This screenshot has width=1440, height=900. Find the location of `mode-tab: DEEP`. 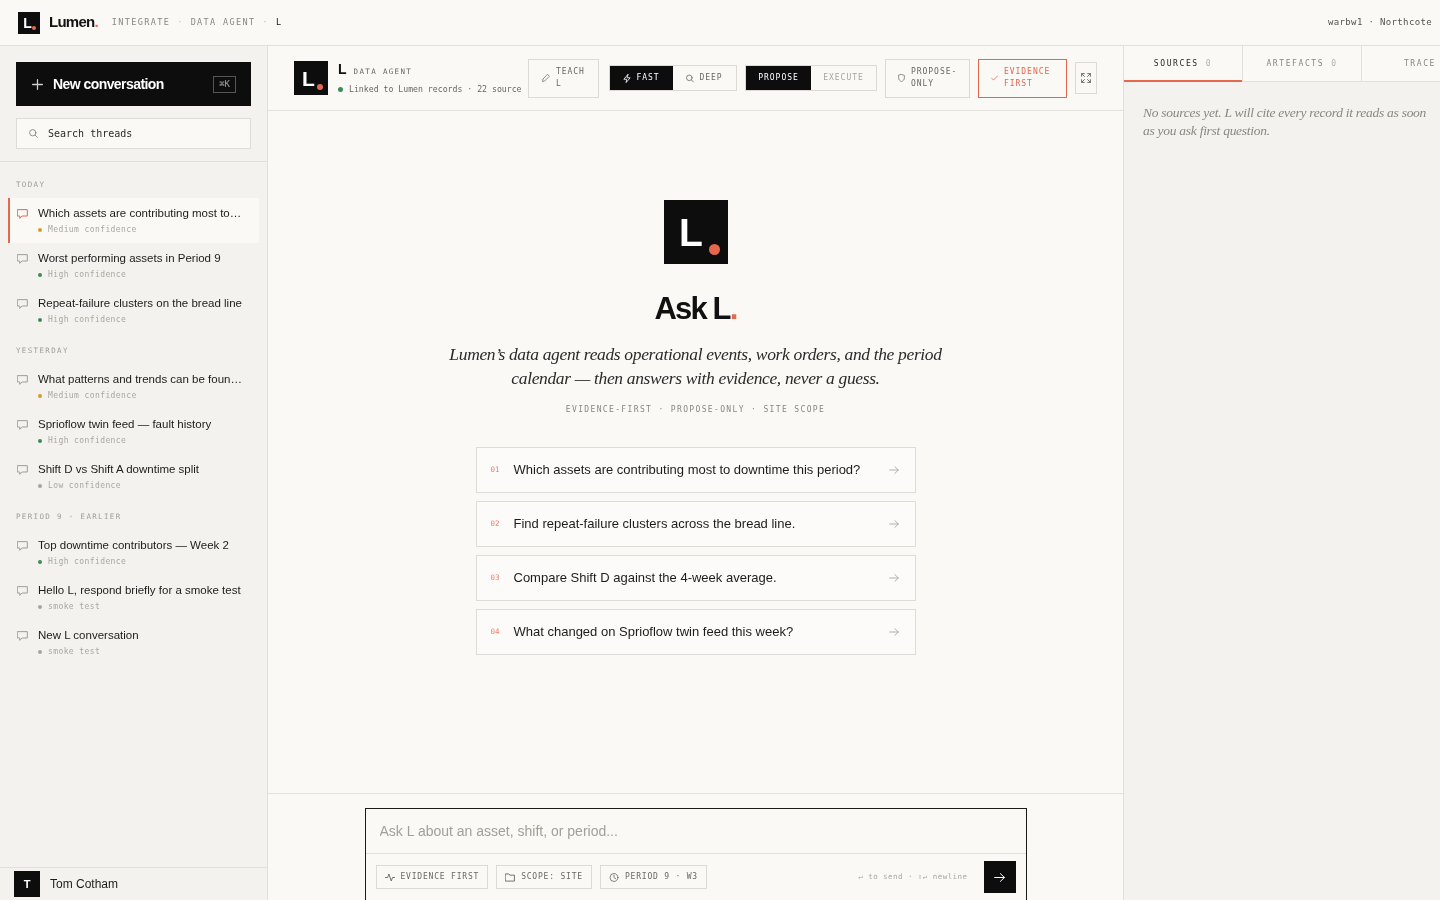

mode-tab: DEEP is located at coordinates (704, 78).